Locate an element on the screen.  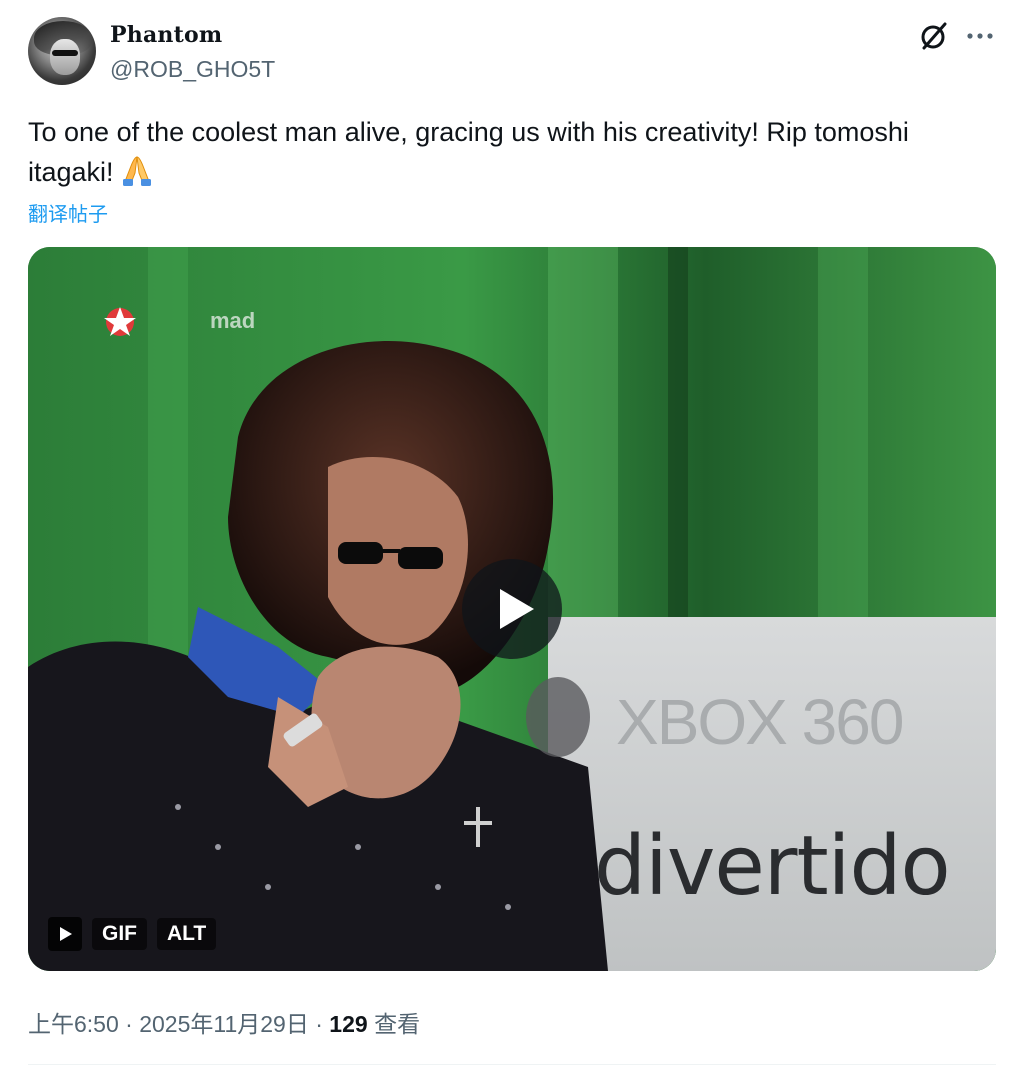
translate-post-link: 翻译帖子 is located at coordinates (68, 212).